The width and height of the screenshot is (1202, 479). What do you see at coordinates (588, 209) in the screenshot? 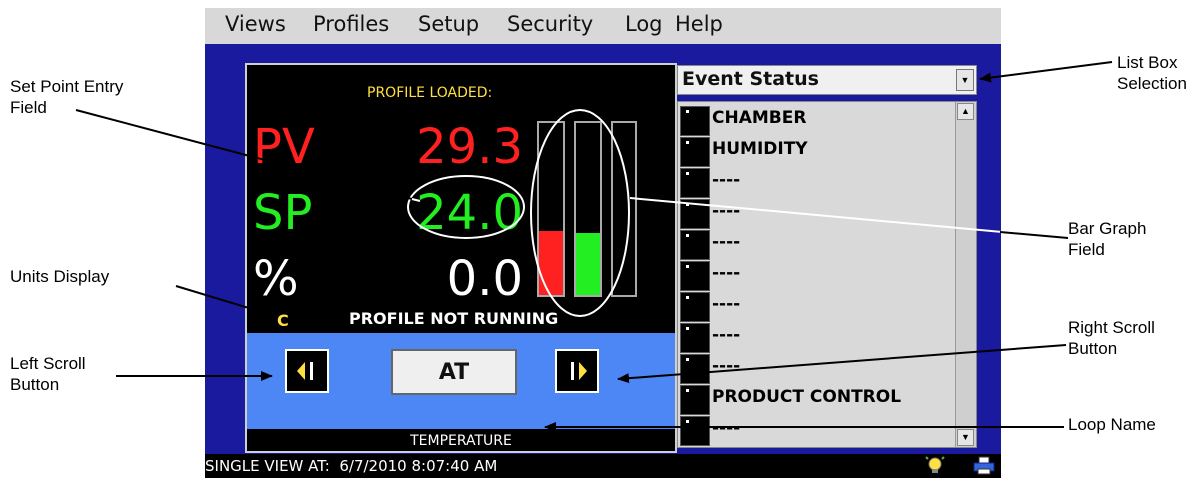
I see `bar-graph-sp` at bounding box center [588, 209].